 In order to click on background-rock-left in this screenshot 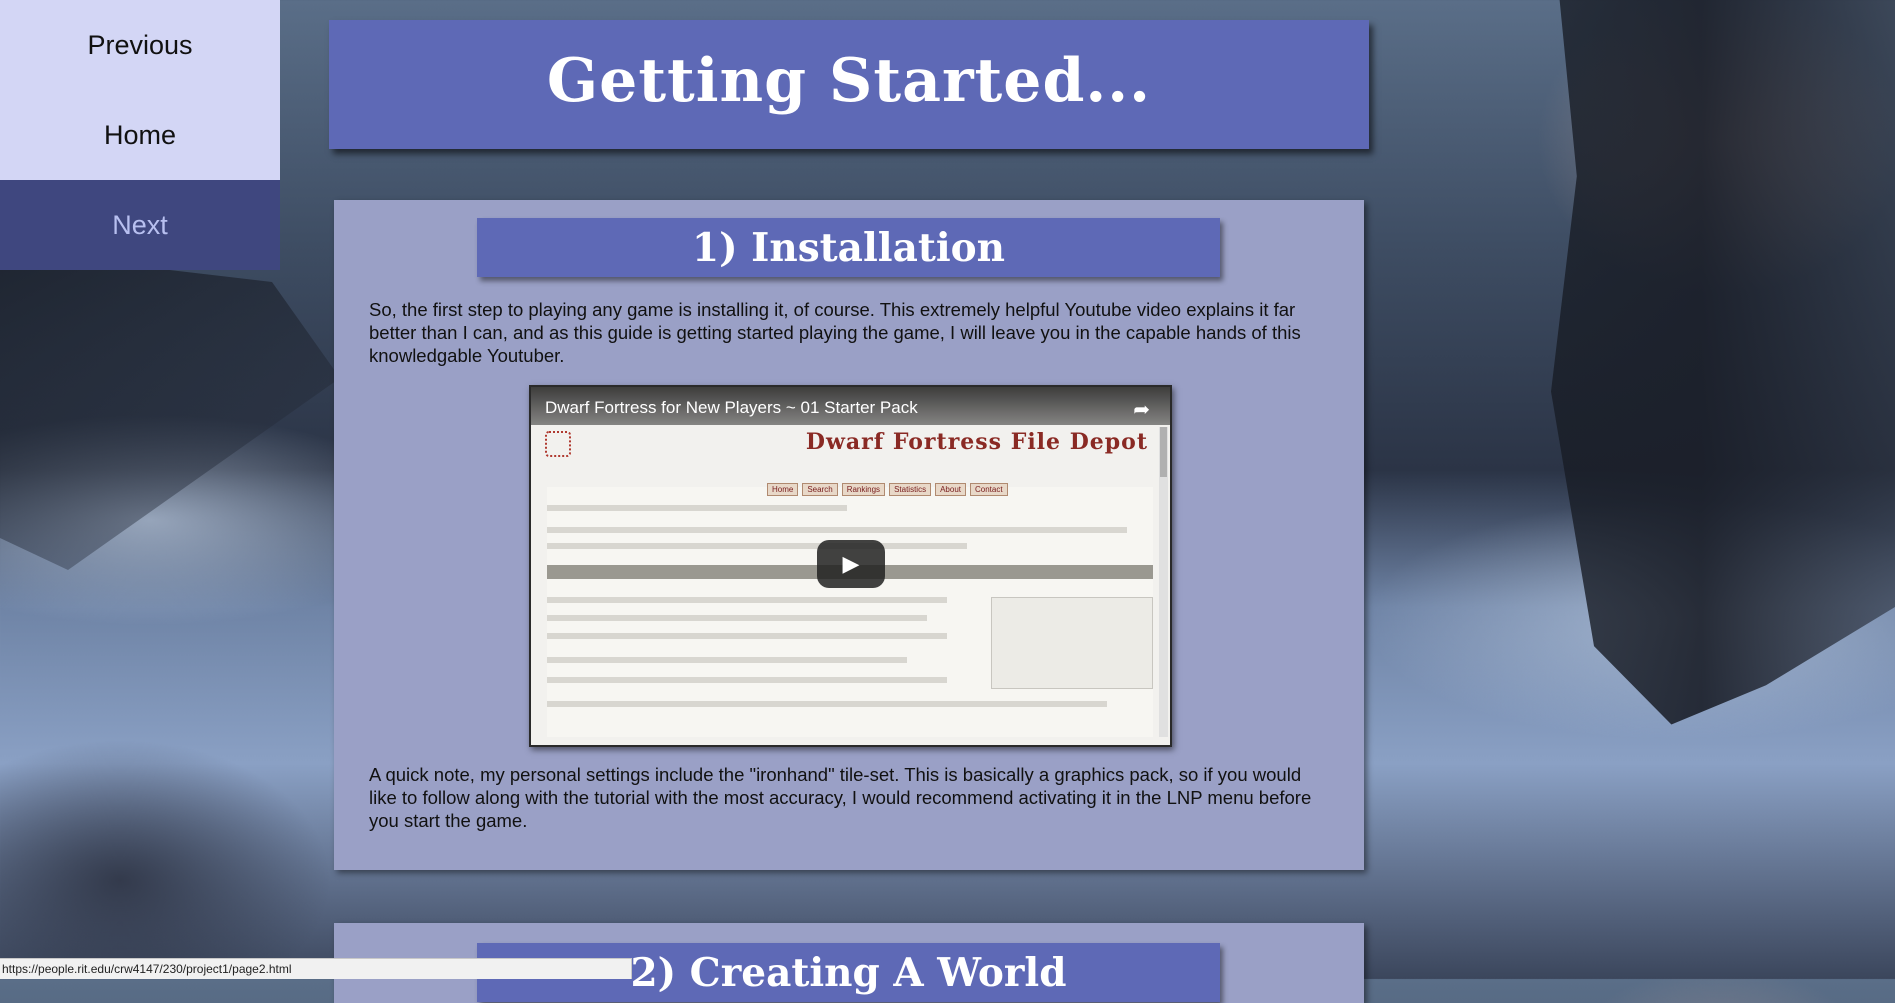, I will do `click(170, 410)`.